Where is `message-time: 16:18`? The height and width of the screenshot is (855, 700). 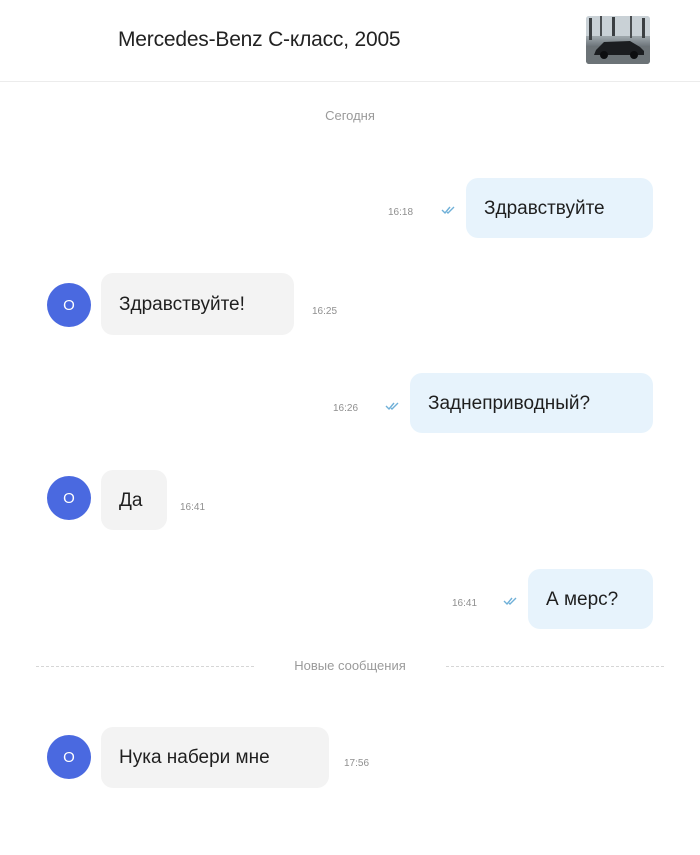 message-time: 16:18 is located at coordinates (401, 212).